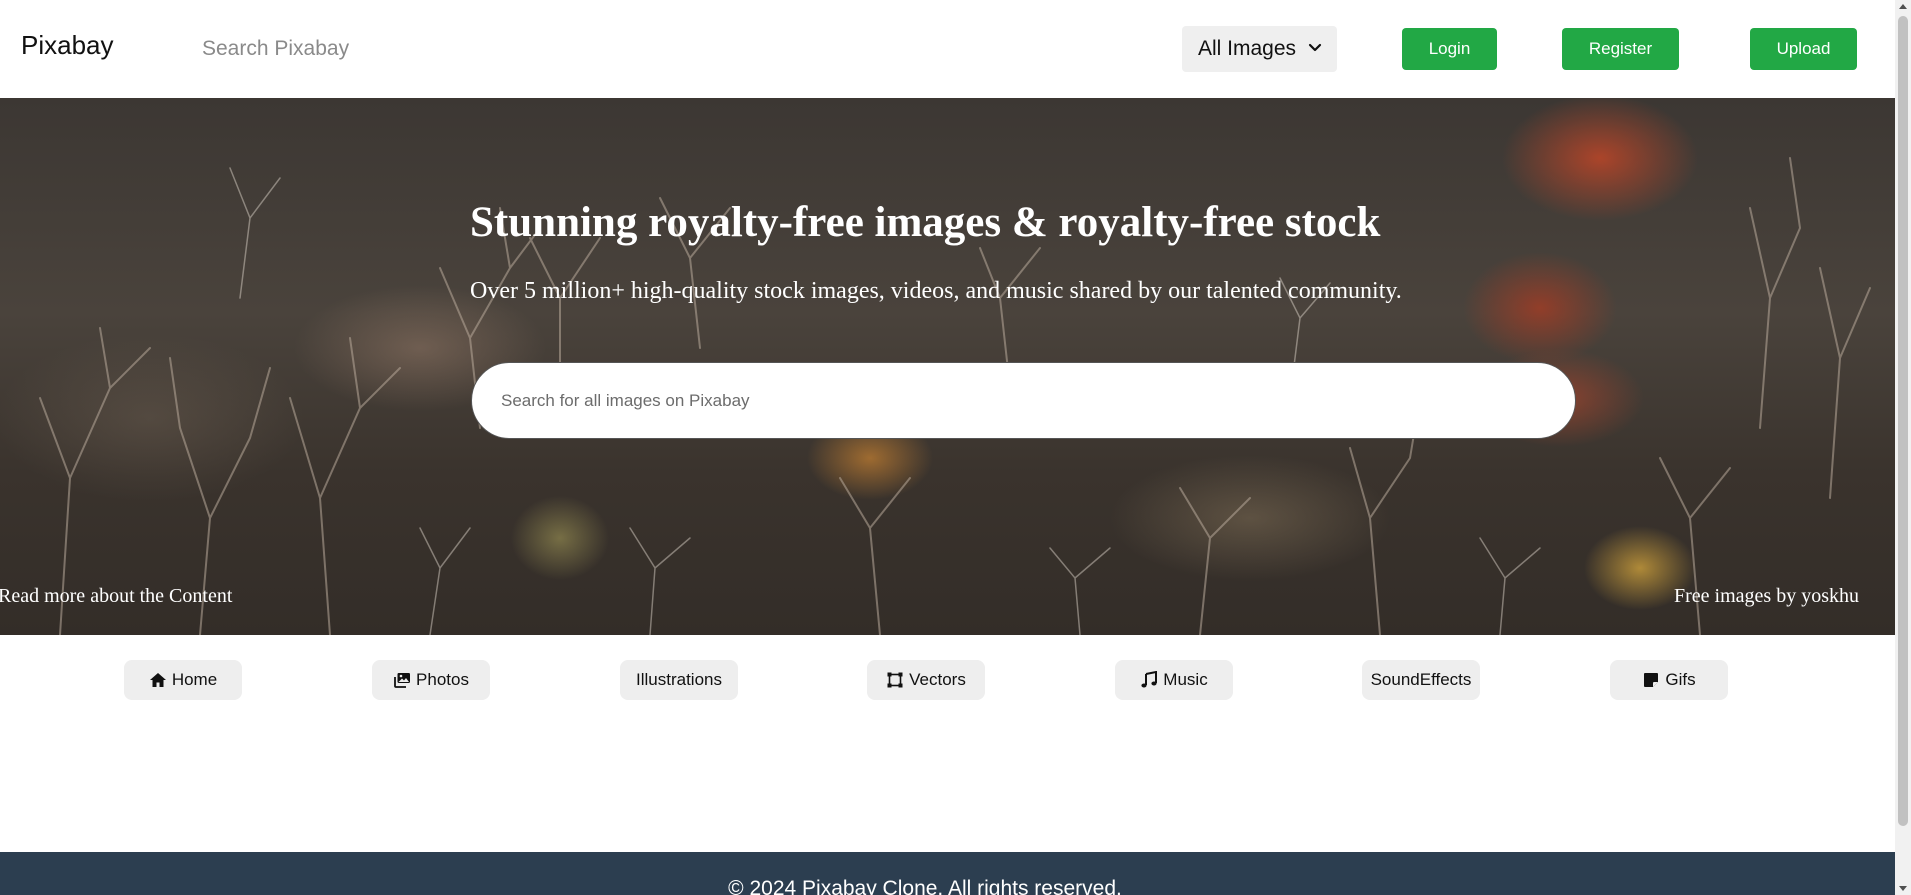 The image size is (1911, 895). What do you see at coordinates (1185, 679) in the screenshot?
I see `category-label: Music` at bounding box center [1185, 679].